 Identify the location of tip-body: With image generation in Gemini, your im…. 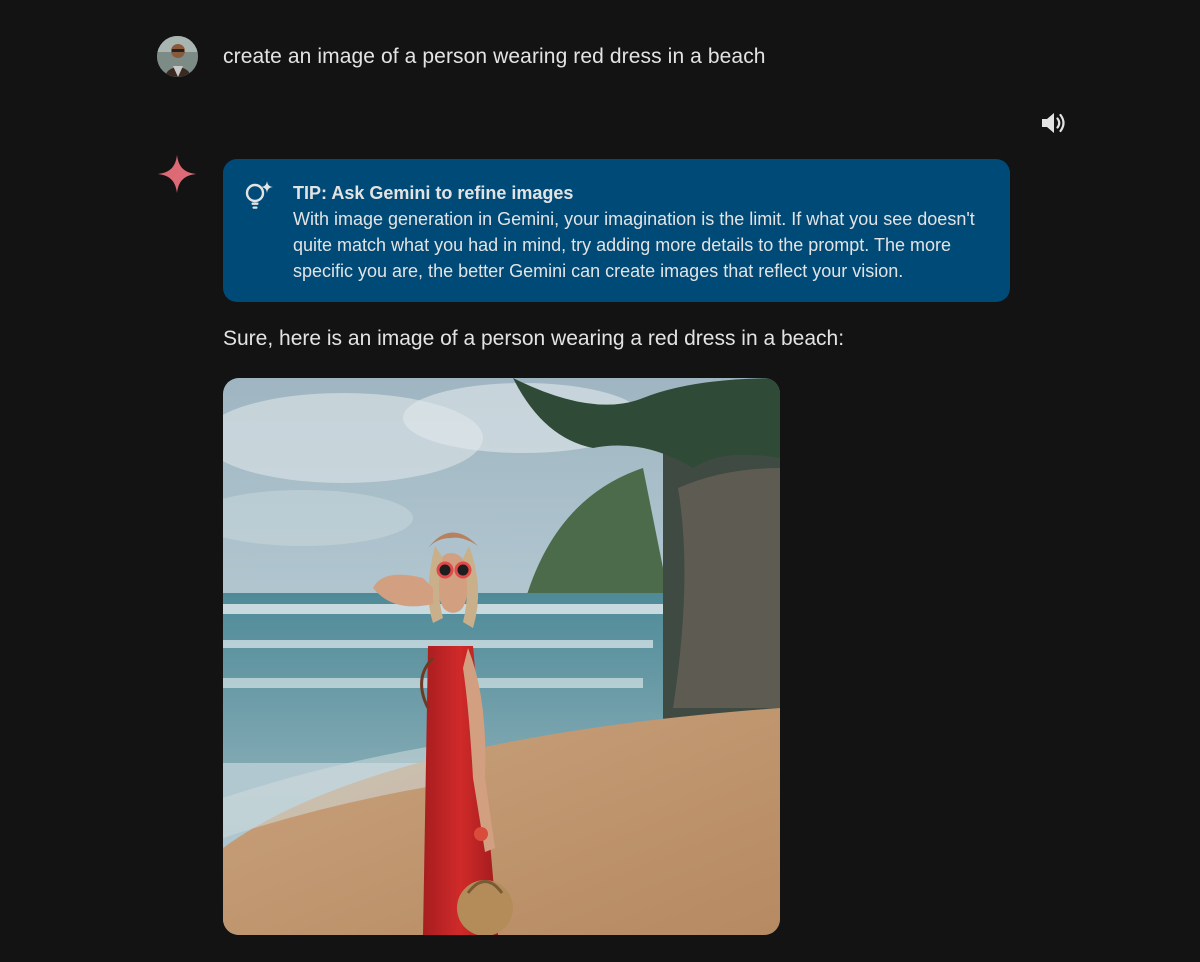
(634, 245).